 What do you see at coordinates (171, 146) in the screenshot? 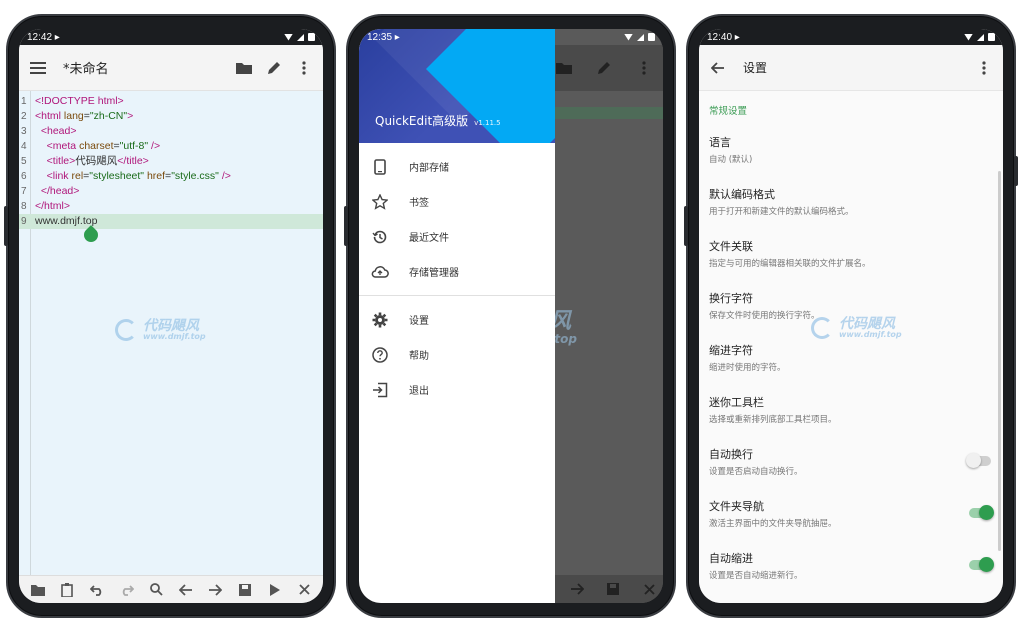
I see `code-line: 4 <meta charset="utf-8" />` at bounding box center [171, 146].